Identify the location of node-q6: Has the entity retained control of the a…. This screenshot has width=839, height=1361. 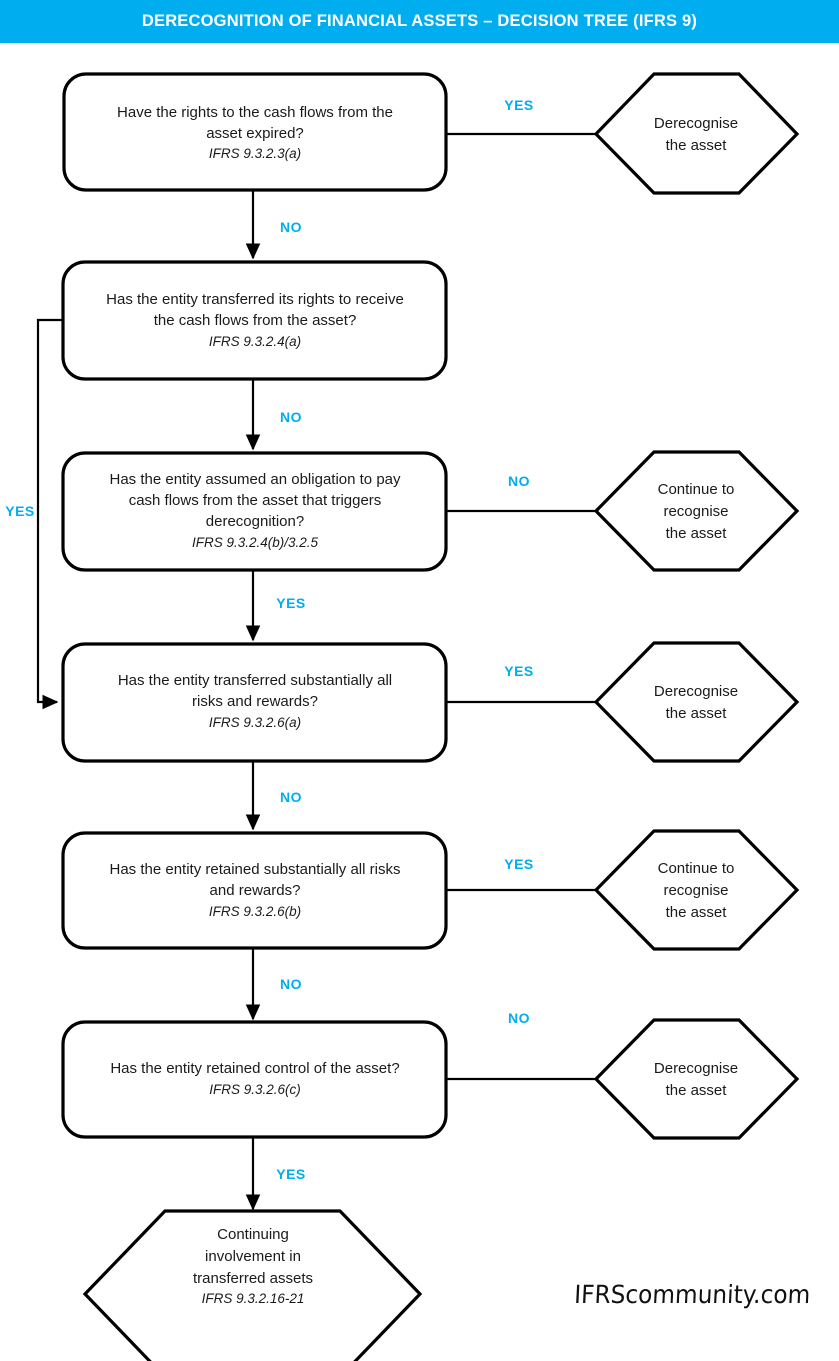
(254, 1079).